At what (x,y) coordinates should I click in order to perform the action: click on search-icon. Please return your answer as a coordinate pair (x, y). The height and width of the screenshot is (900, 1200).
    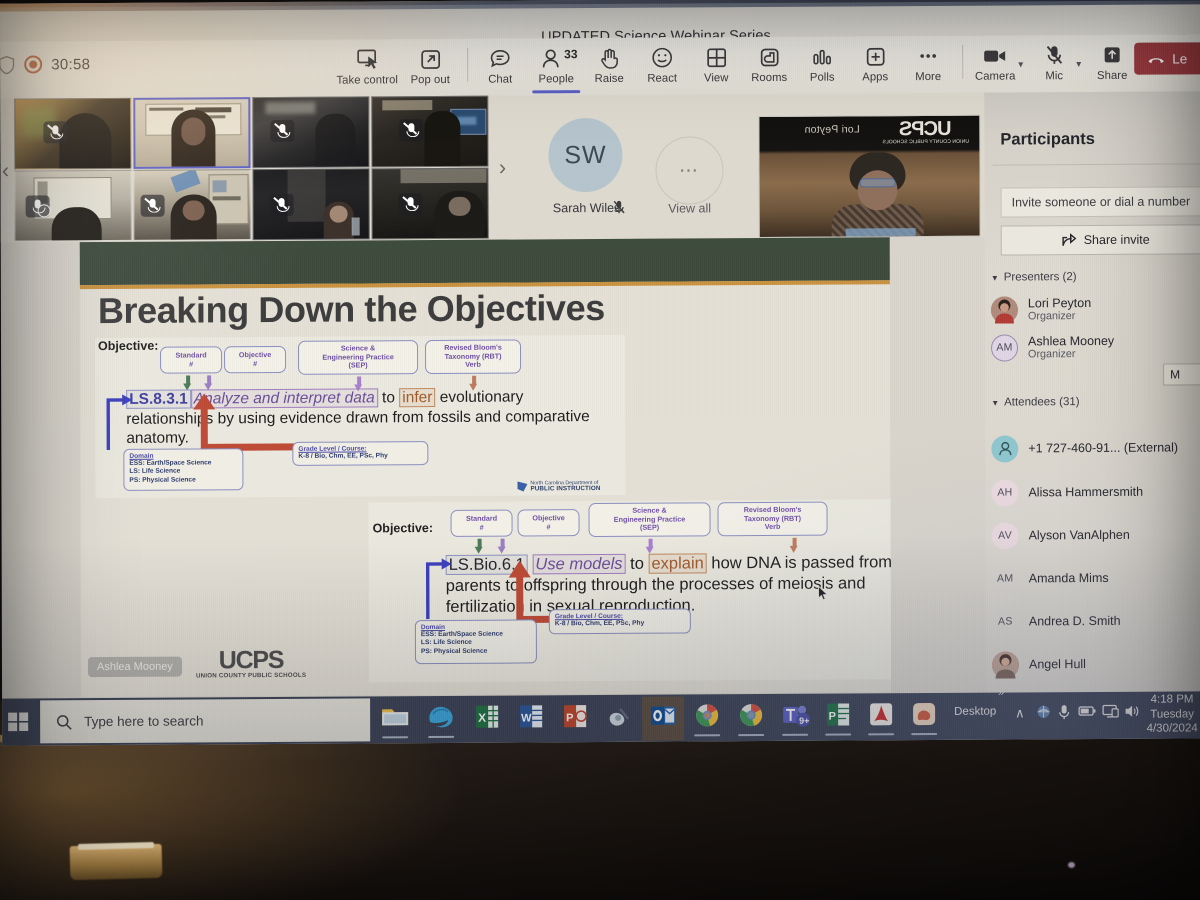
    Looking at the image, I should click on (64, 722).